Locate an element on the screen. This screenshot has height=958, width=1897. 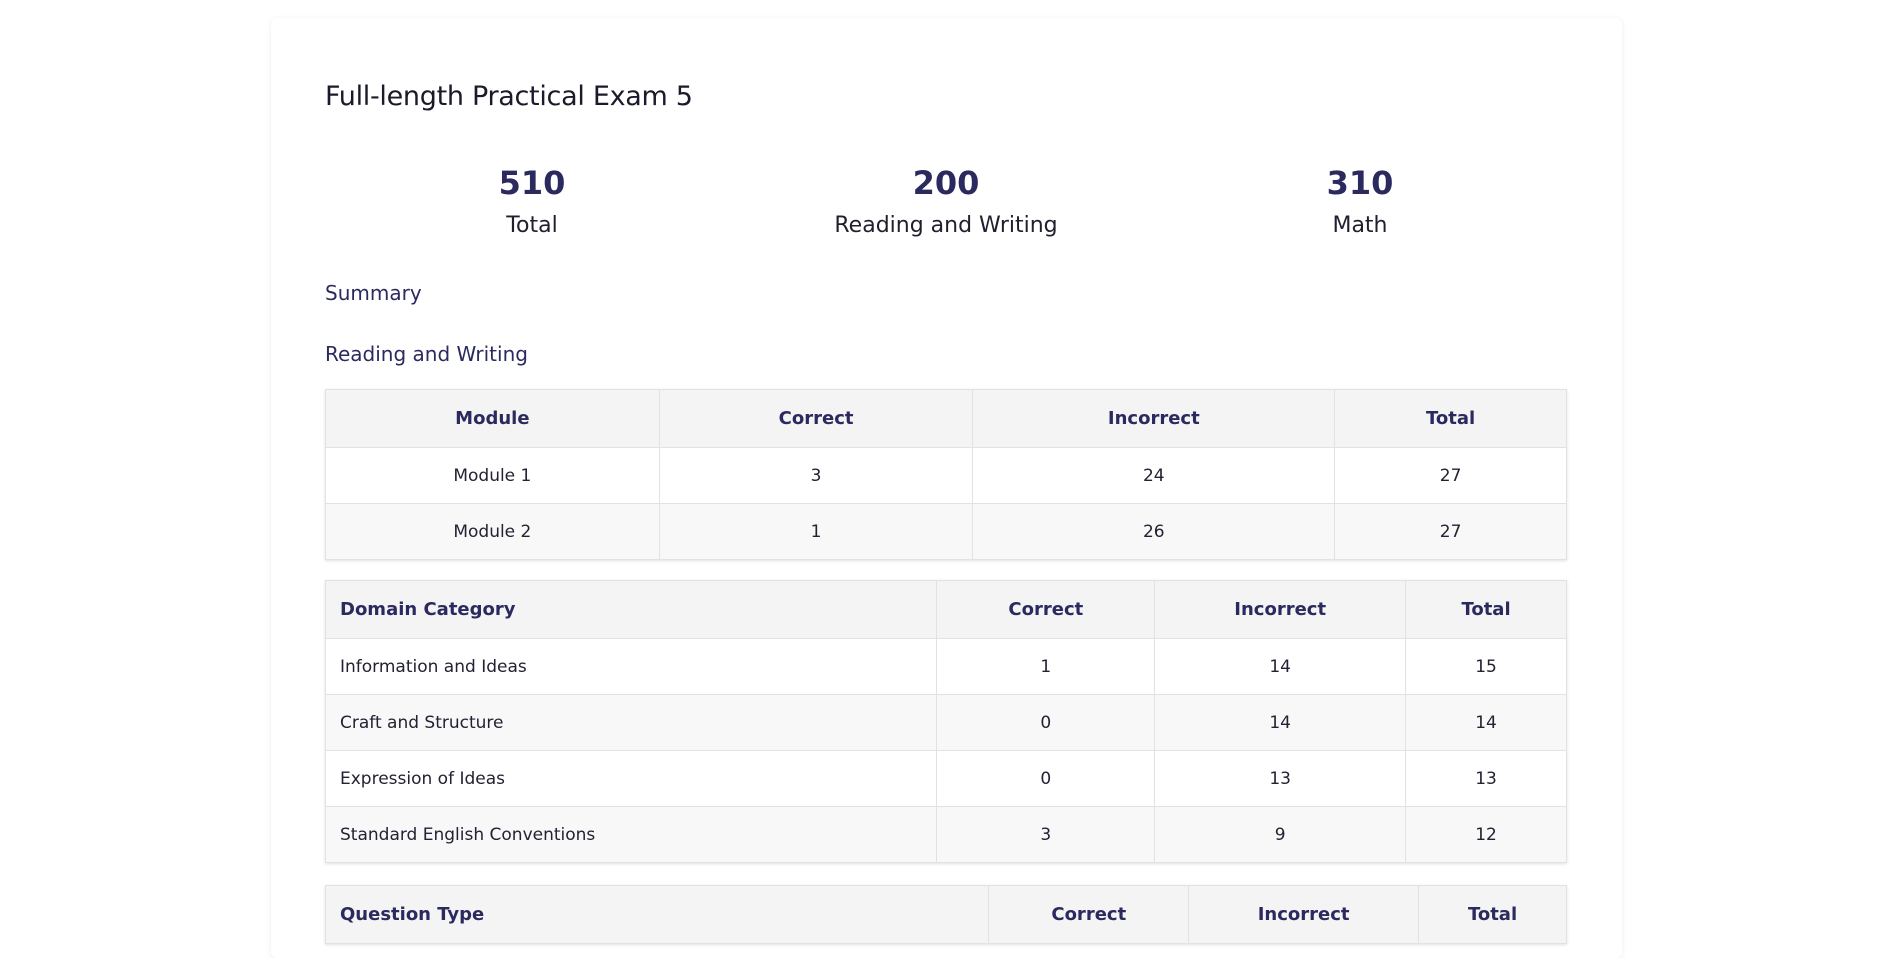
score-total-value: 510 is located at coordinates (532, 183).